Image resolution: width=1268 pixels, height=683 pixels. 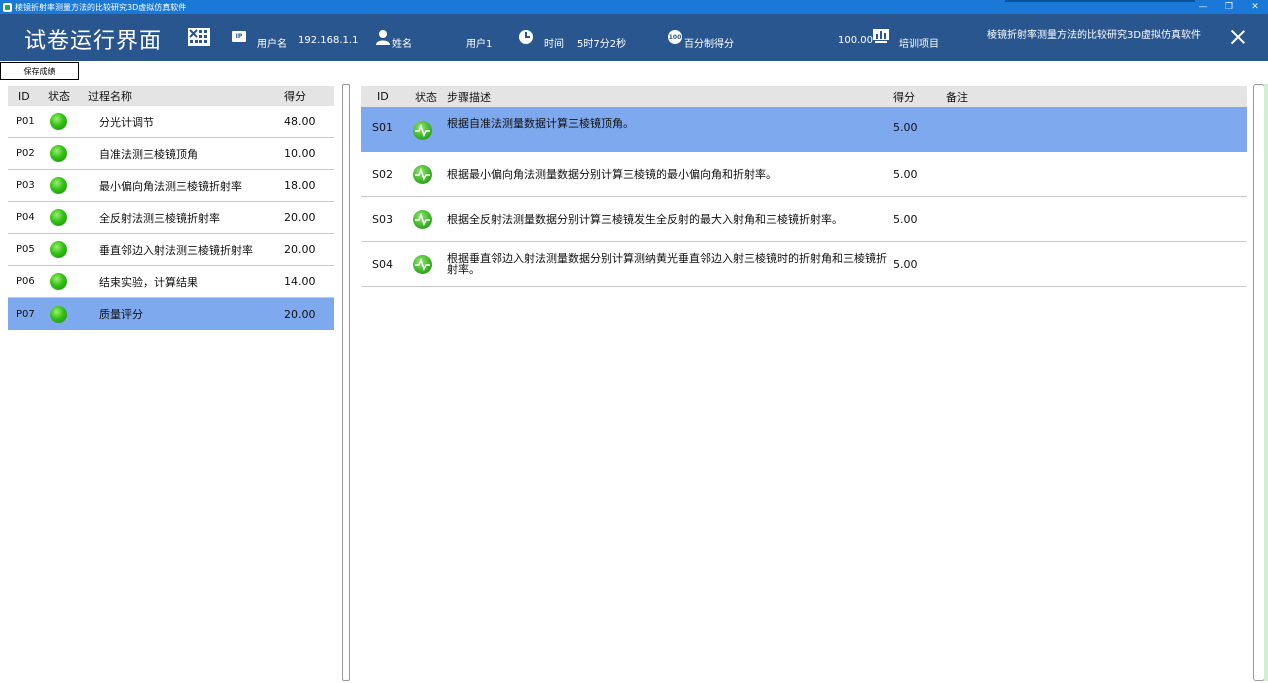 What do you see at coordinates (675, 37) in the screenshot?
I see `score-100-icon: 100` at bounding box center [675, 37].